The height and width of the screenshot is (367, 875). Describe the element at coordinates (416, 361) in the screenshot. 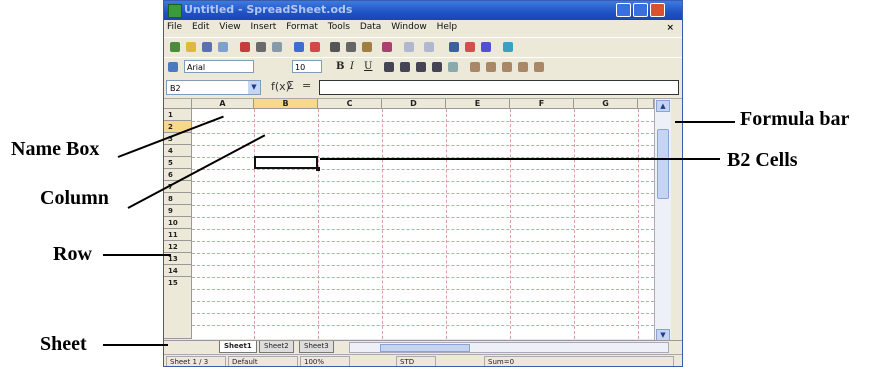

I see `status-mode: STD` at that location.